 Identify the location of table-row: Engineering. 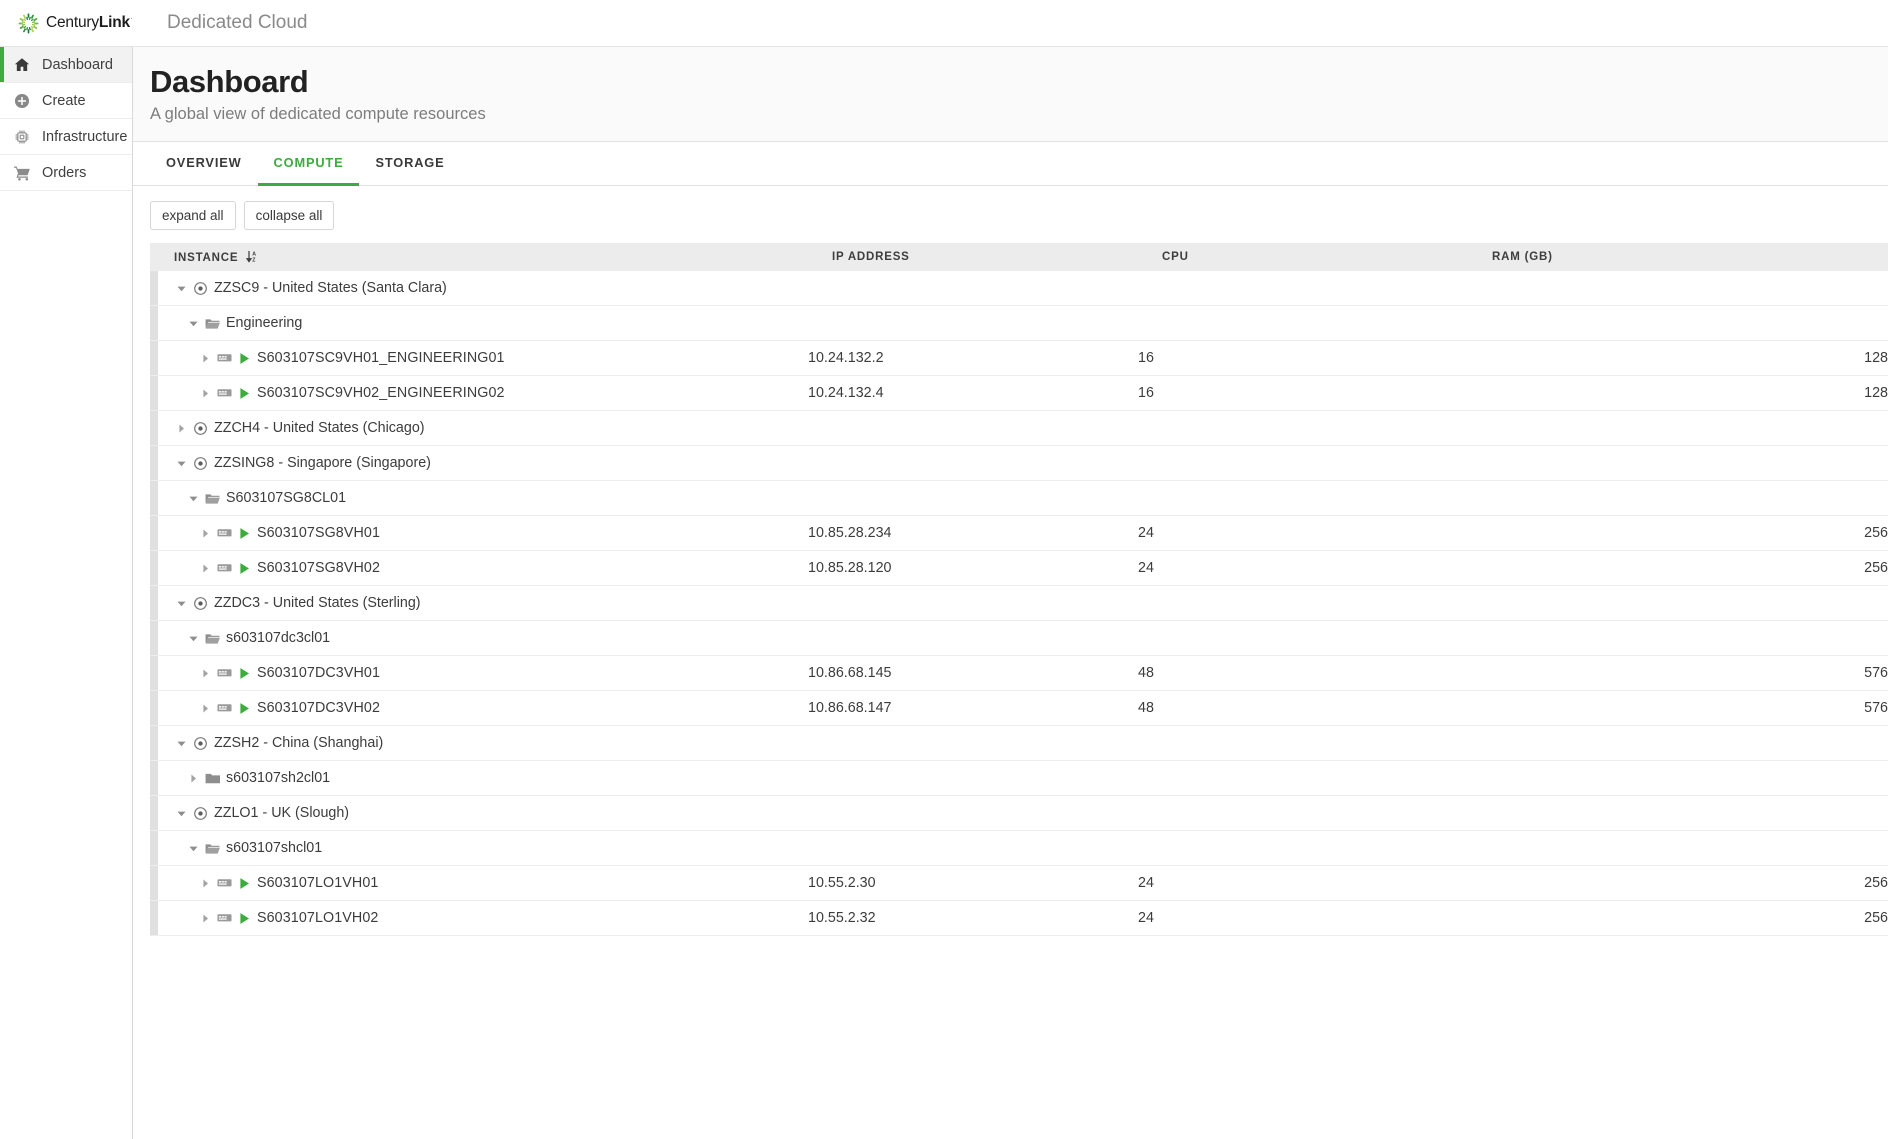
(1019, 323).